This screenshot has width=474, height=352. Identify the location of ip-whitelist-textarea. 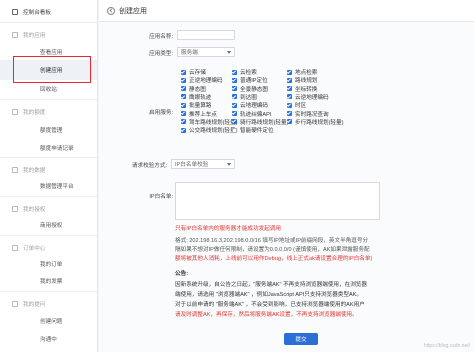
(277, 201).